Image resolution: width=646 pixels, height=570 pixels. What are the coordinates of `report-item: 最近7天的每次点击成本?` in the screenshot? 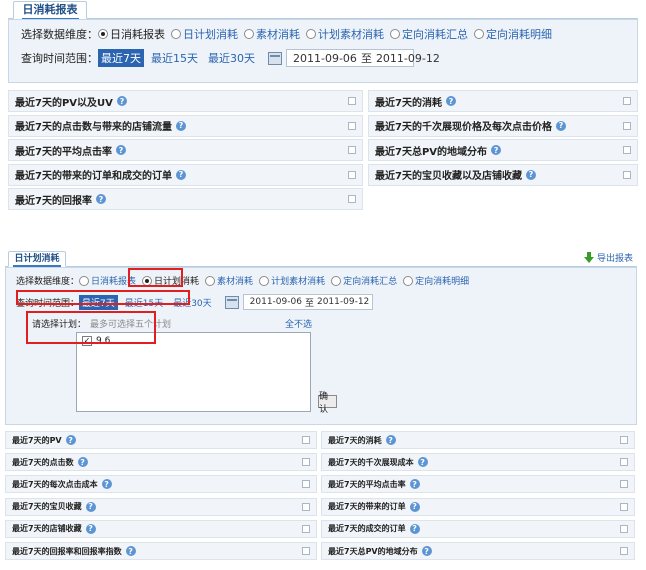 It's located at (161, 484).